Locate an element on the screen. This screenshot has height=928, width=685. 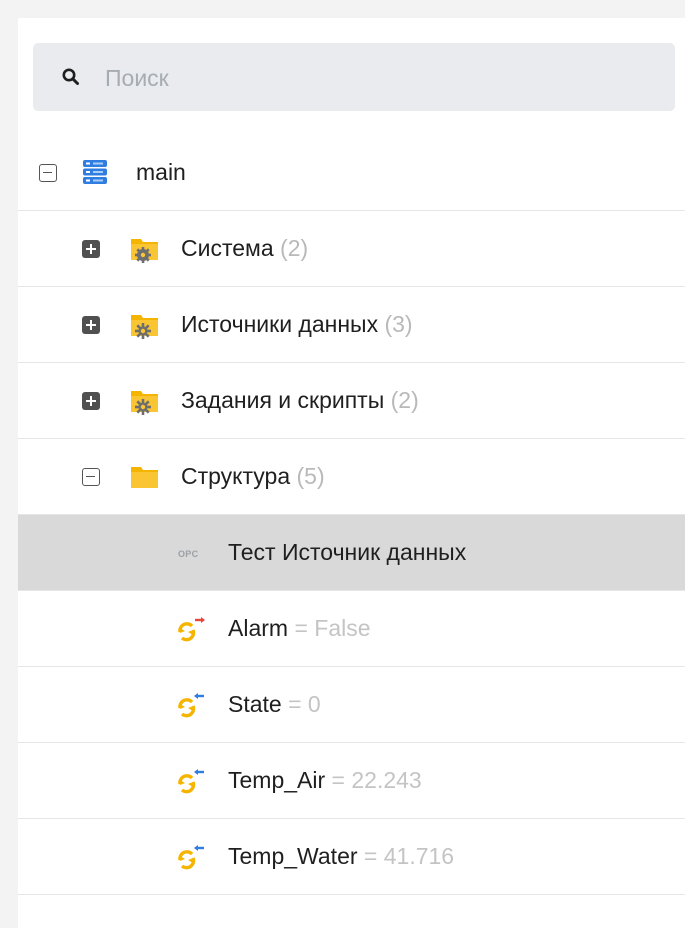
tree-node-label: Структура (5) is located at coordinates (253, 476).